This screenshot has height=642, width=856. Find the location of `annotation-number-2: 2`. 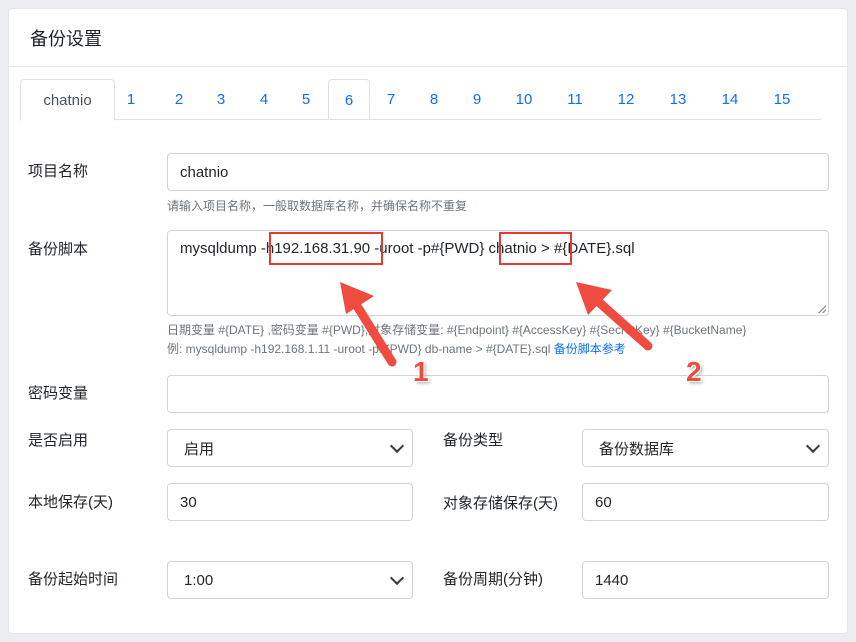

annotation-number-2: 2 is located at coordinates (694, 371).